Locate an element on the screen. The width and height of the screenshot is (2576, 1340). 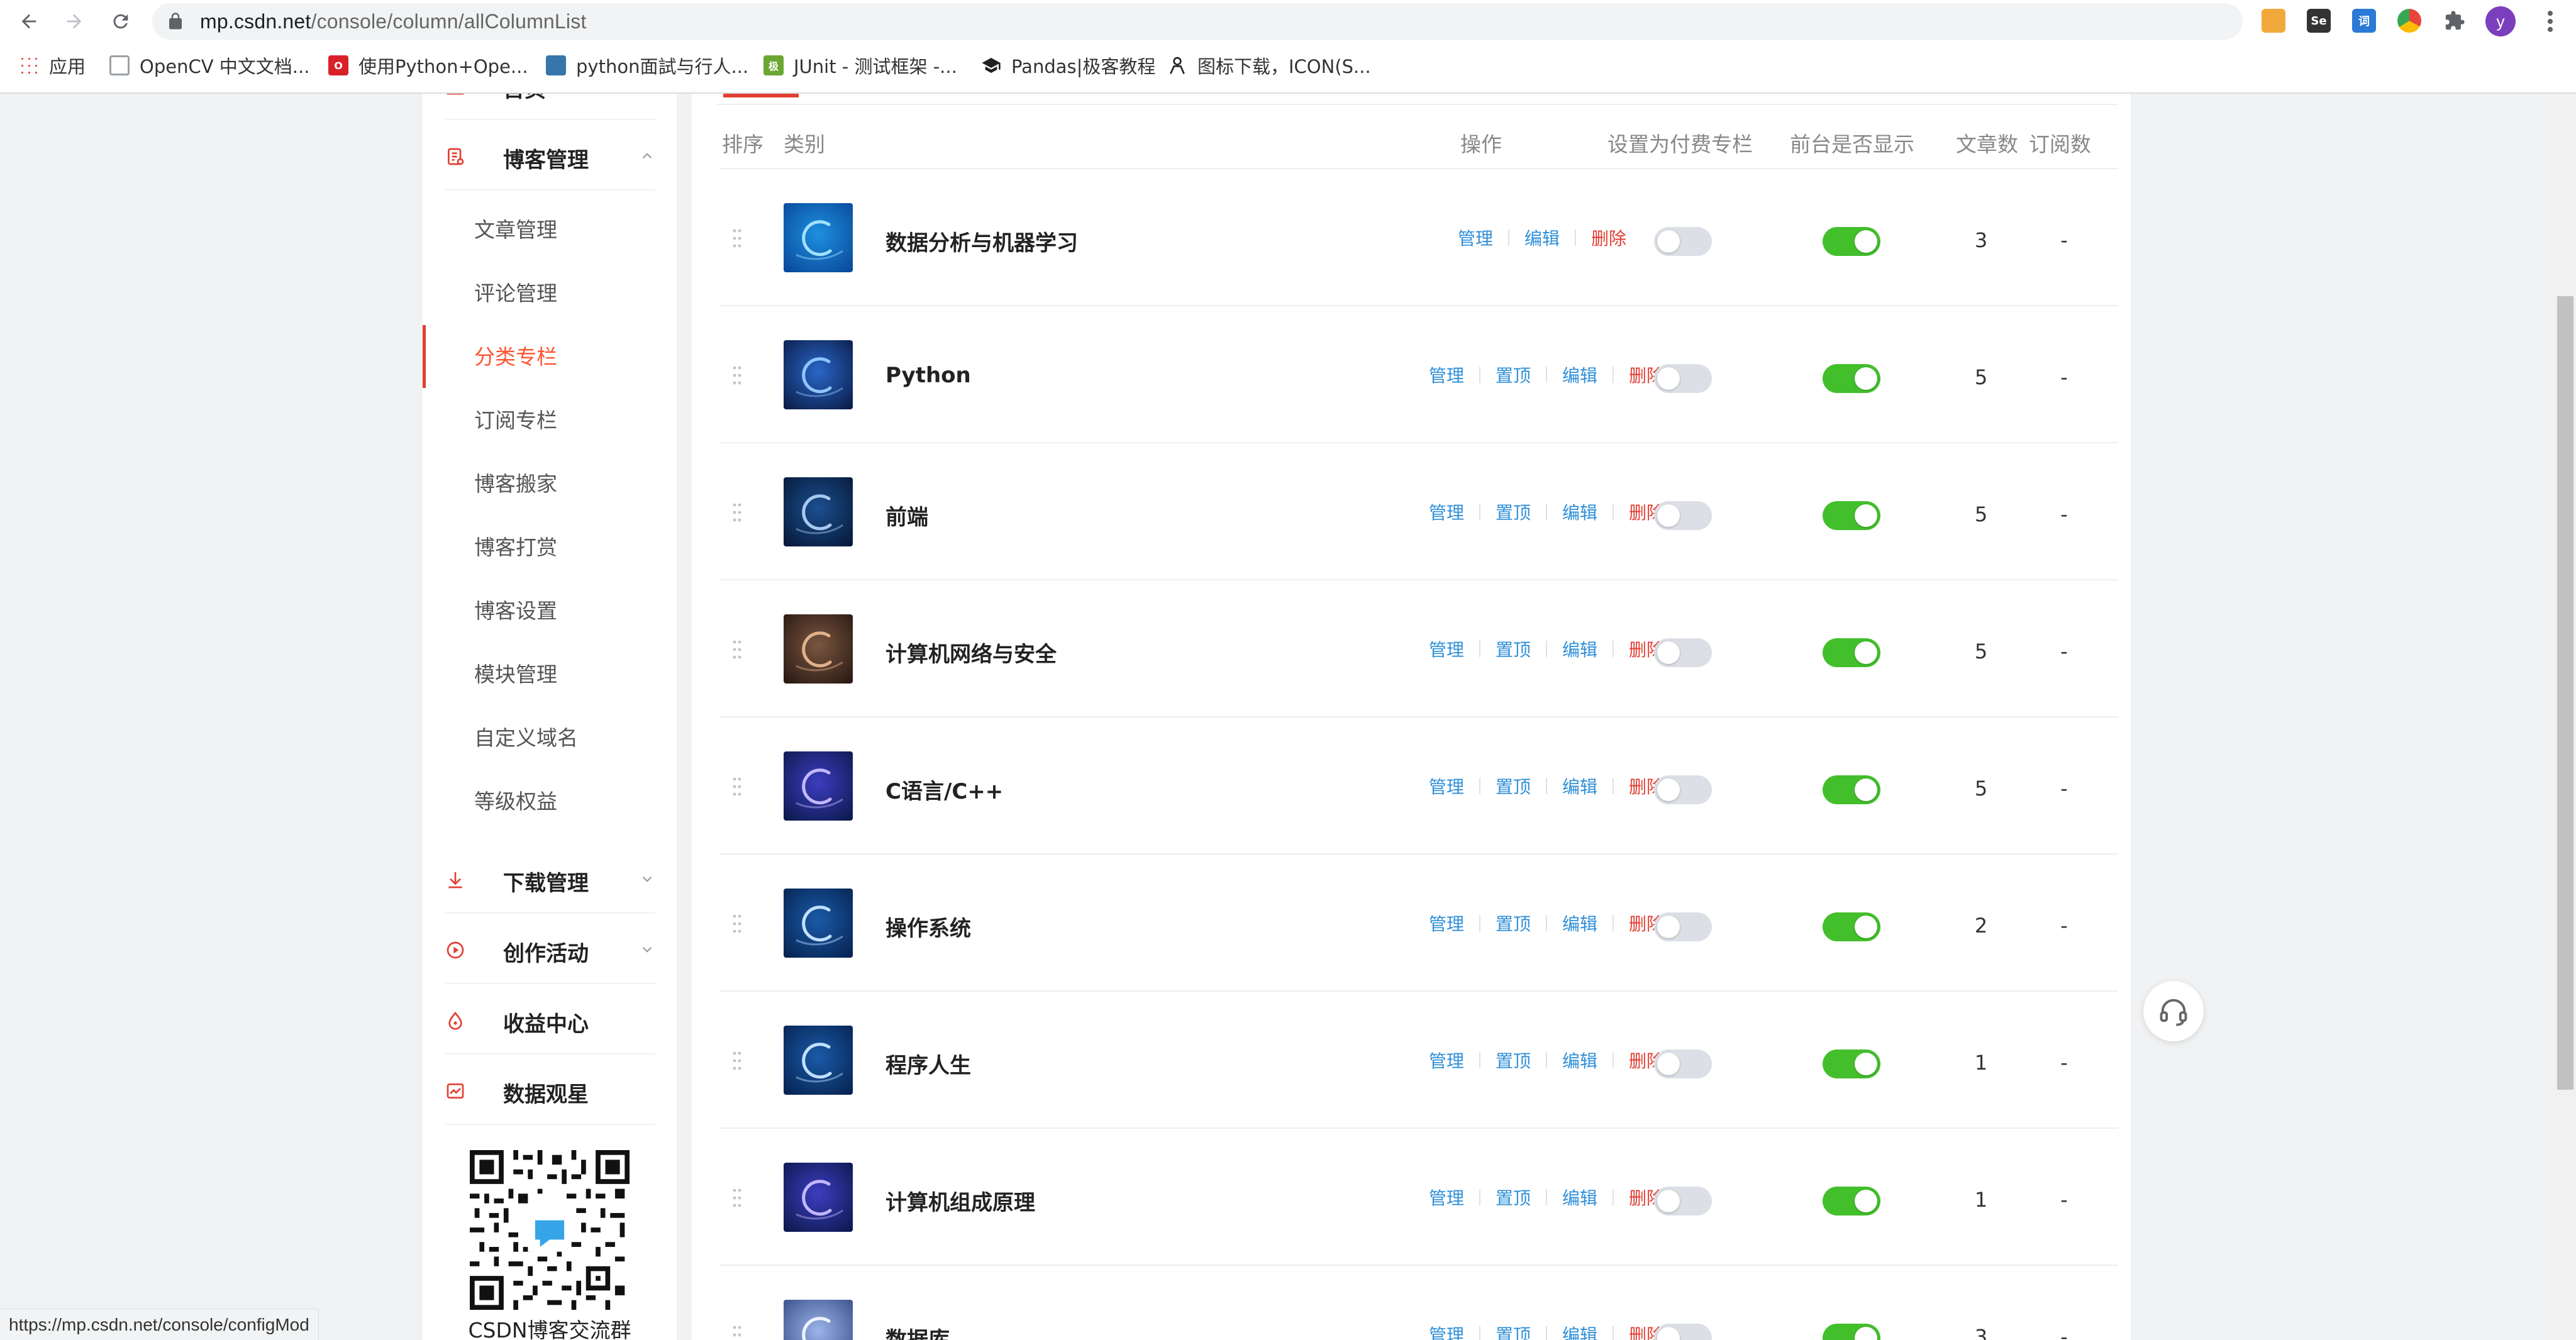
column-name: 前端 is located at coordinates (907, 515).